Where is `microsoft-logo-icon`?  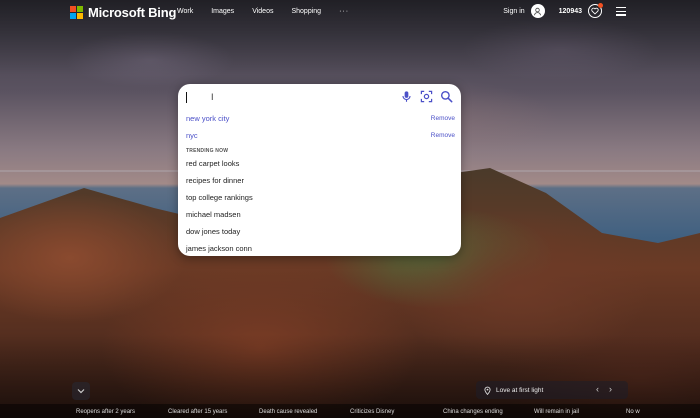
microsoft-logo-icon is located at coordinates (76, 12).